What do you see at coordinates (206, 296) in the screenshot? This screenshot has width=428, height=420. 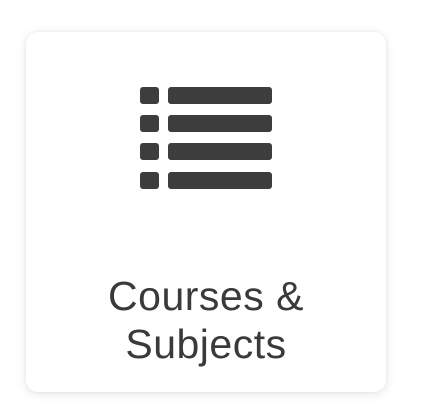 I see `tile-label-line-1: Courses &` at bounding box center [206, 296].